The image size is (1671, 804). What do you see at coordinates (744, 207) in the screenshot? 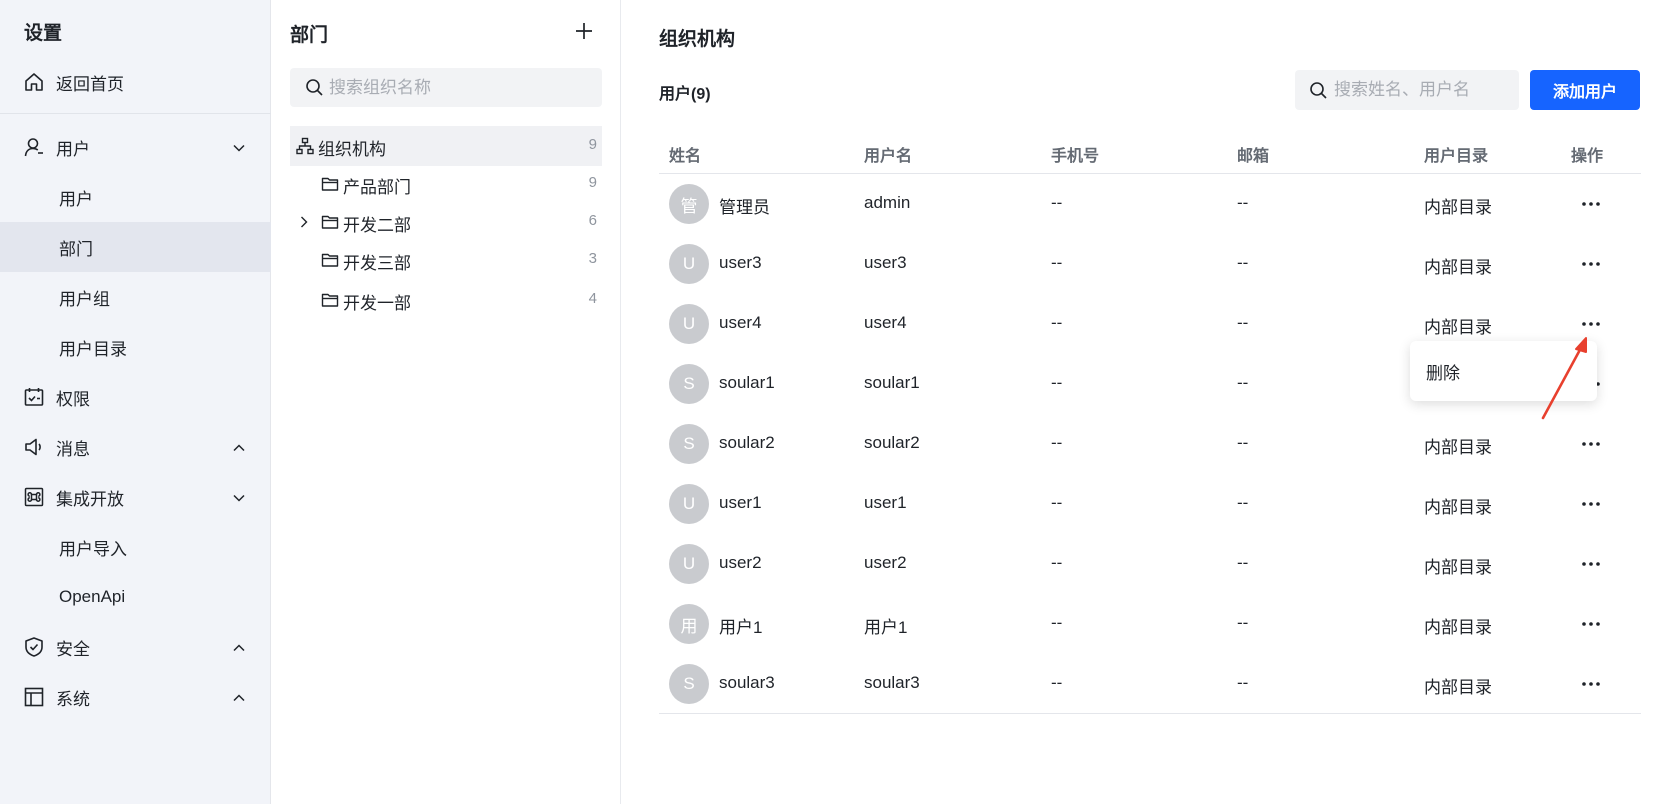
I see `cell-name: 管理员` at bounding box center [744, 207].